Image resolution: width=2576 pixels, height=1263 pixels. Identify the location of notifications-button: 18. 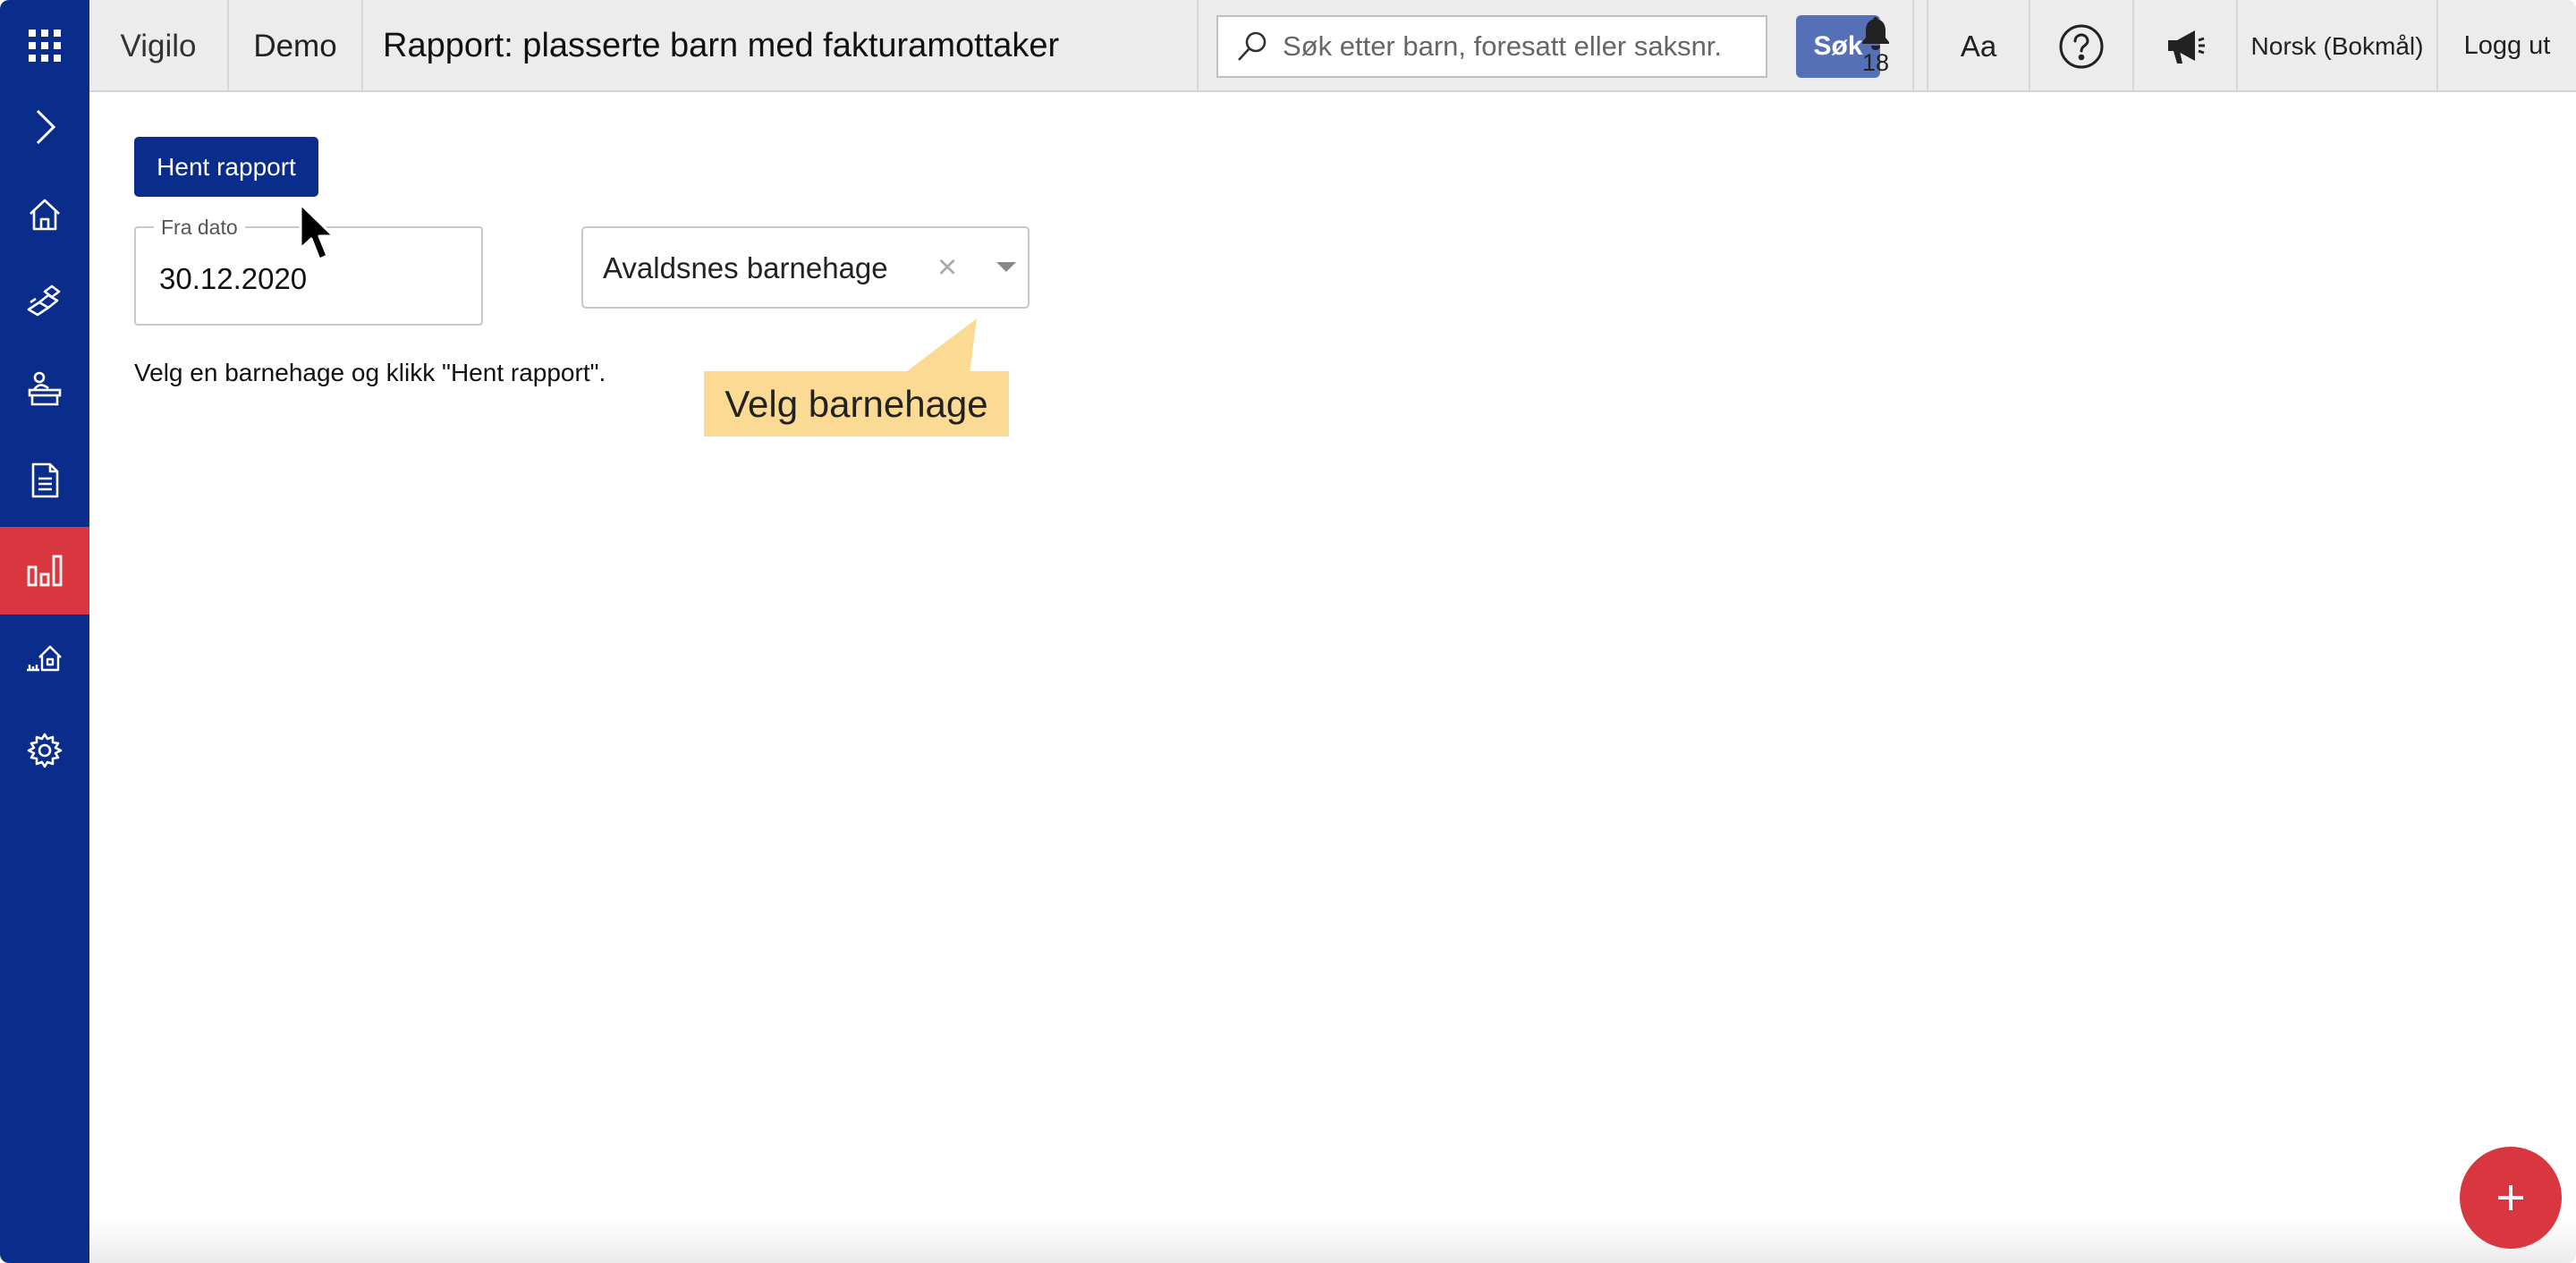
(1876, 46).